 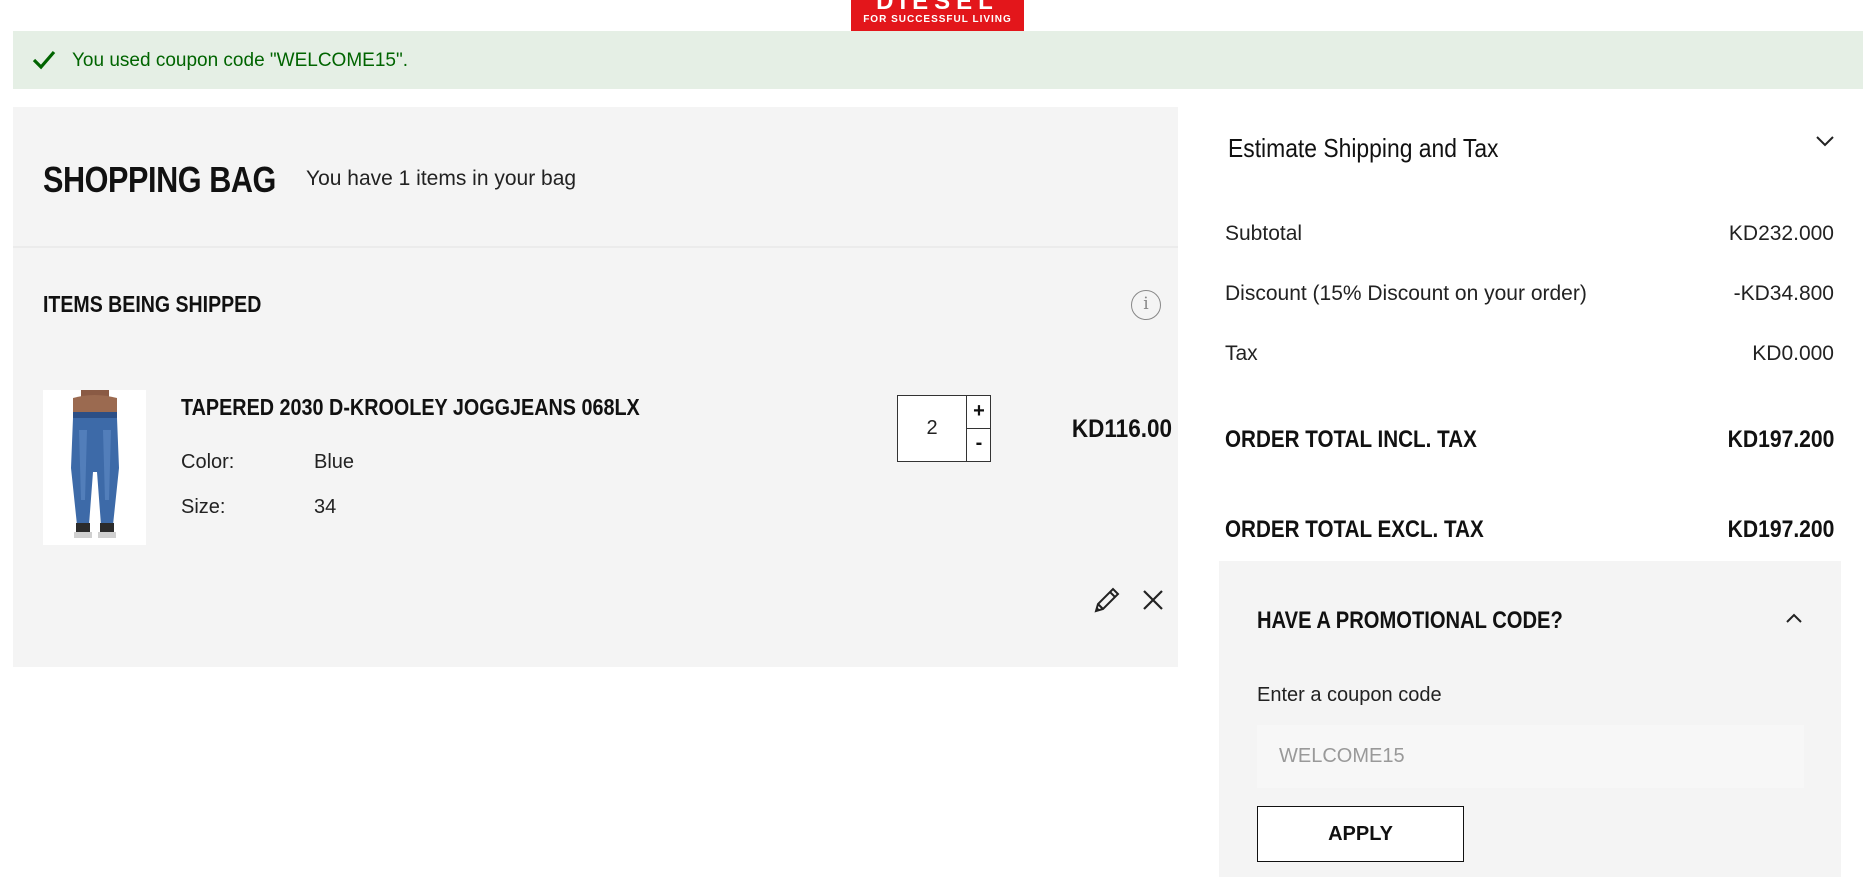 I want to click on estimate-shipping-toggle: Estimate Shipping and Tax, so click(x=1363, y=148).